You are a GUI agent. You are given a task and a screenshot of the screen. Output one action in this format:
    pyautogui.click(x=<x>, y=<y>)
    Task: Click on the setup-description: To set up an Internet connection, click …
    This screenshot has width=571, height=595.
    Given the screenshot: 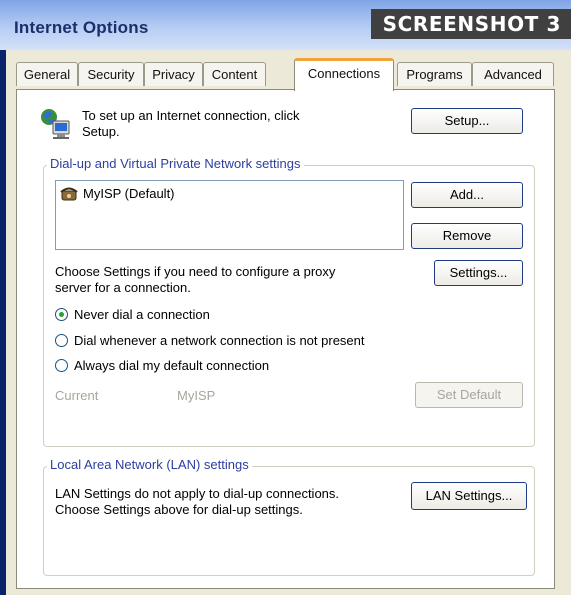 What is the action you would take?
    pyautogui.click(x=191, y=124)
    